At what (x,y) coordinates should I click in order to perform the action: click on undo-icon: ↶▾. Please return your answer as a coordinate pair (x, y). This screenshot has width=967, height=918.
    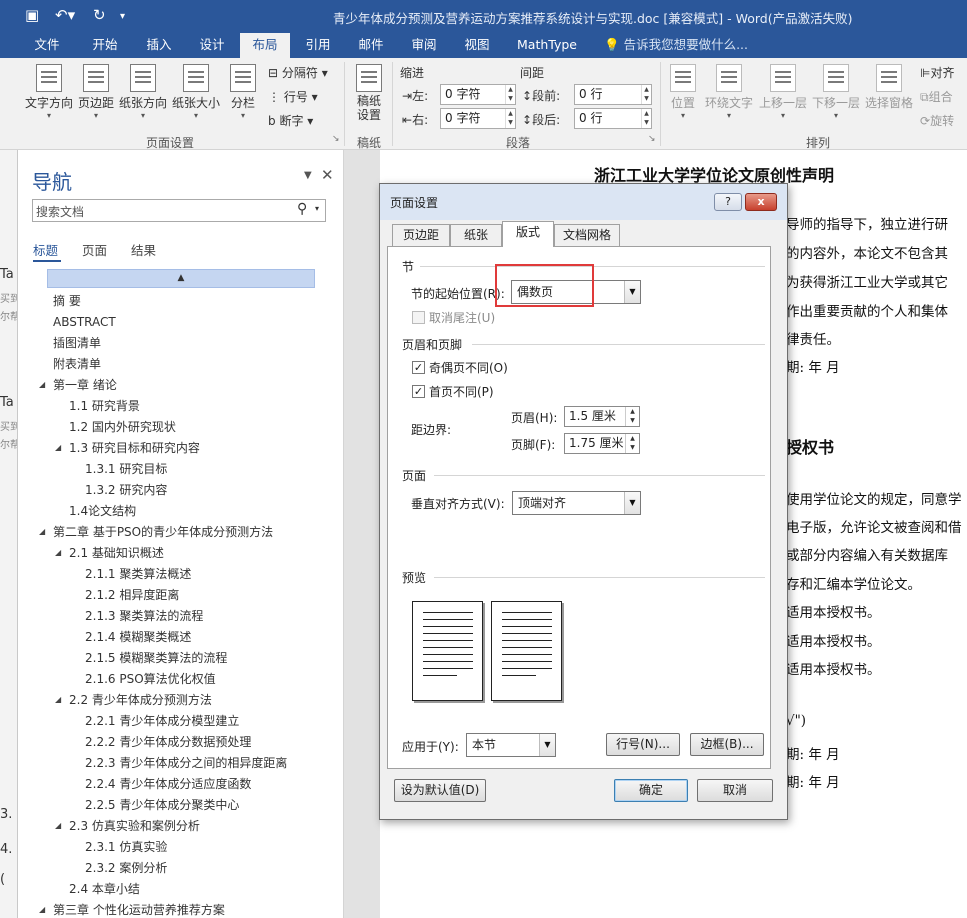
    Looking at the image, I should click on (65, 15).